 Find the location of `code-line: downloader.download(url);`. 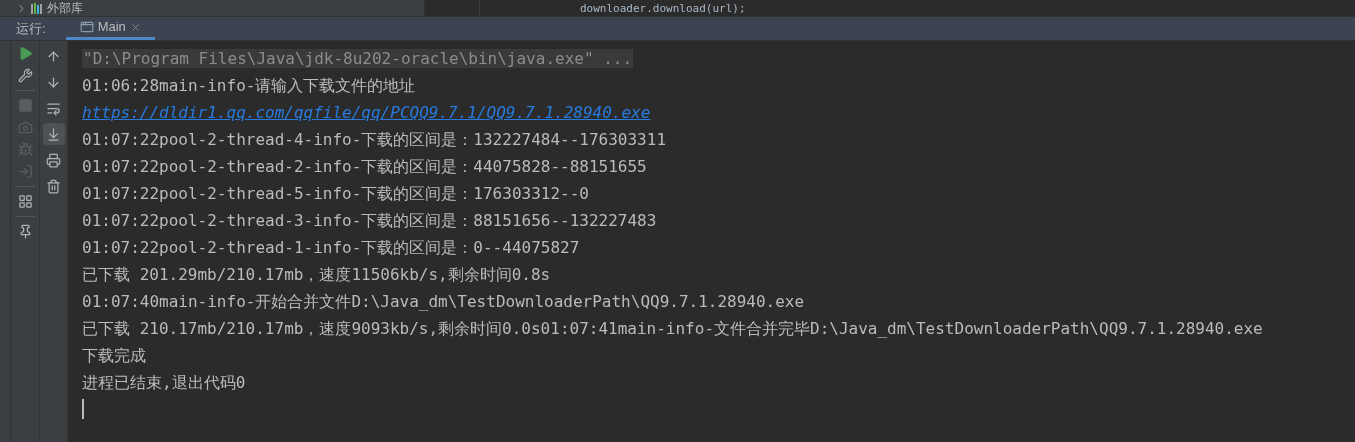

code-line: downloader.download(url); is located at coordinates (663, 8).